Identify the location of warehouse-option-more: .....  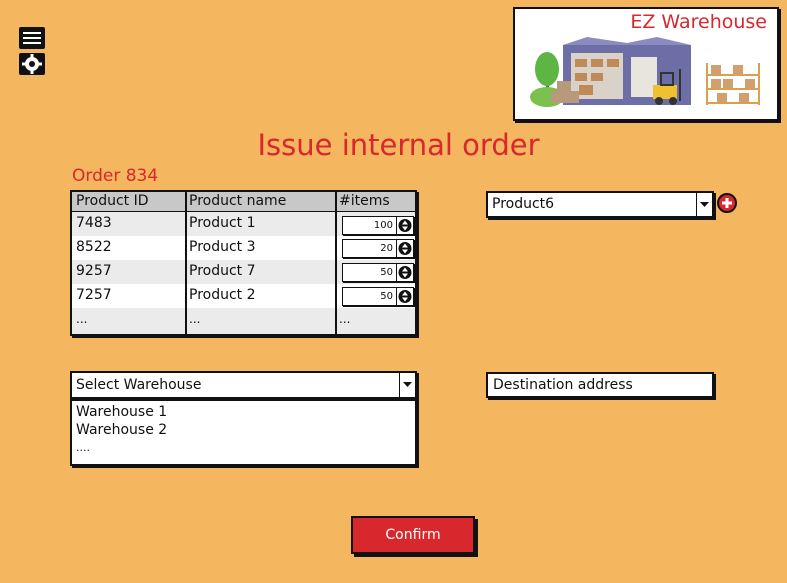
(83, 447).